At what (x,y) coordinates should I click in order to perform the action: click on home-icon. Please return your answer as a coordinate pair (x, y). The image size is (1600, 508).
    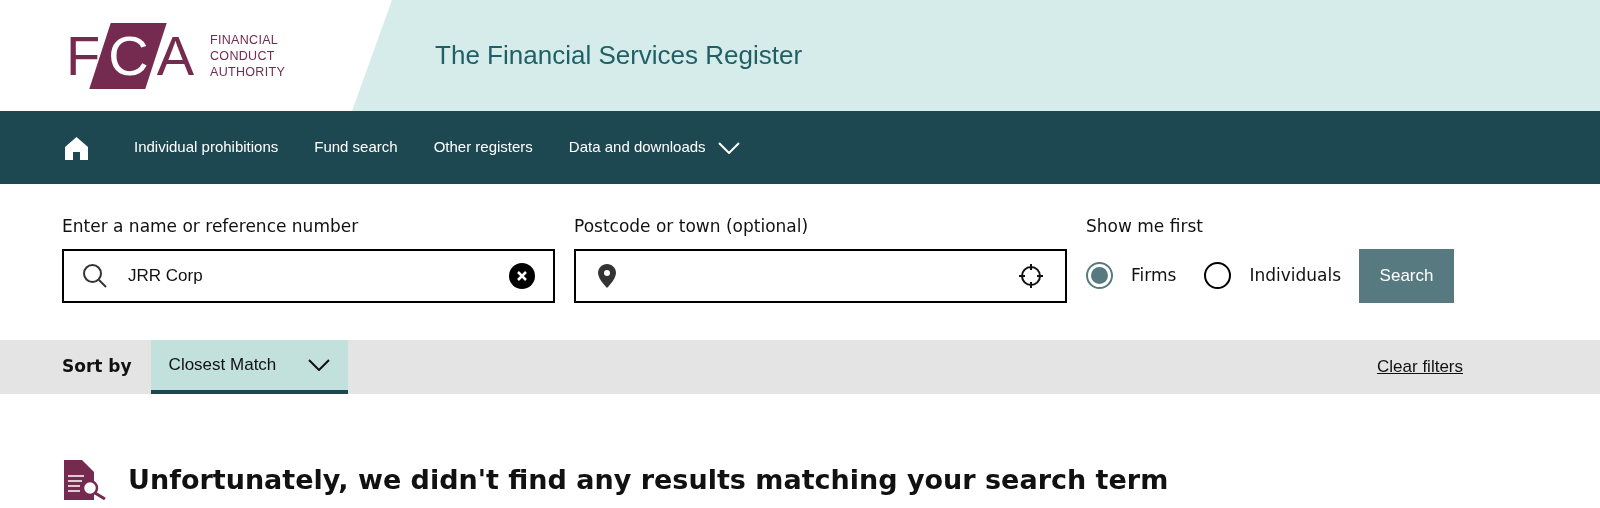
    Looking at the image, I should click on (76, 147).